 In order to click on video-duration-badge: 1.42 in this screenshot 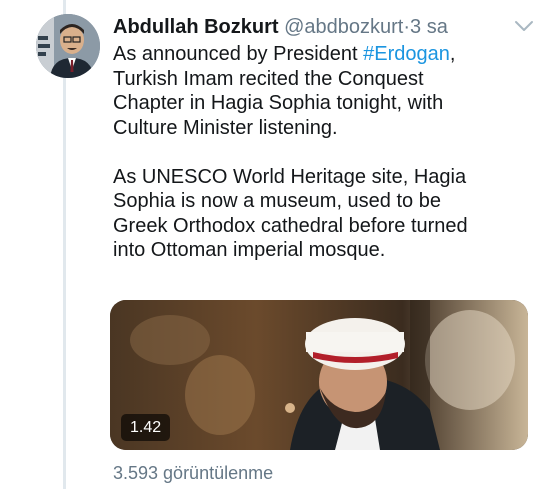, I will do `click(146, 427)`.